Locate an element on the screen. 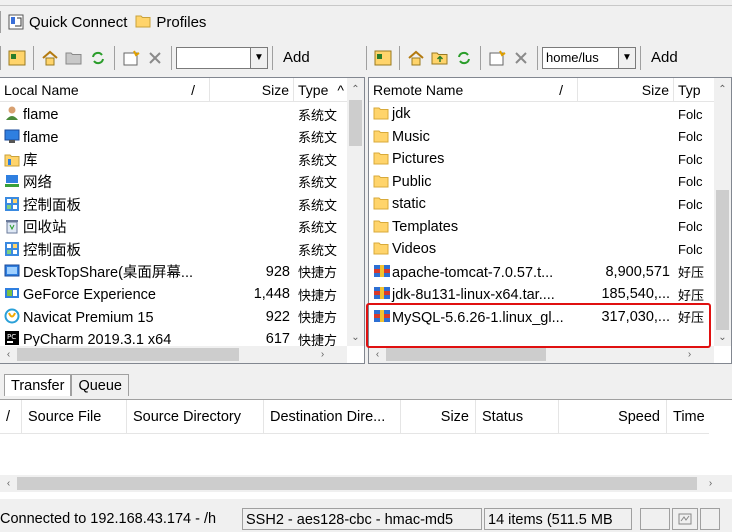 The image size is (732, 532). remote-vscroll-thumb is located at coordinates (722, 260).